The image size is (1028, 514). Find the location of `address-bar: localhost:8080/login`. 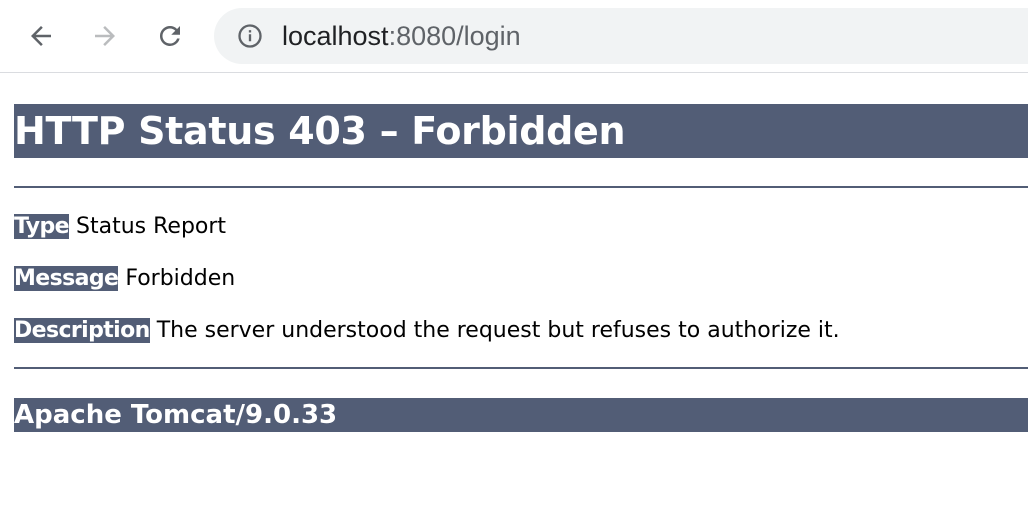

address-bar: localhost:8080/login is located at coordinates (621, 36).